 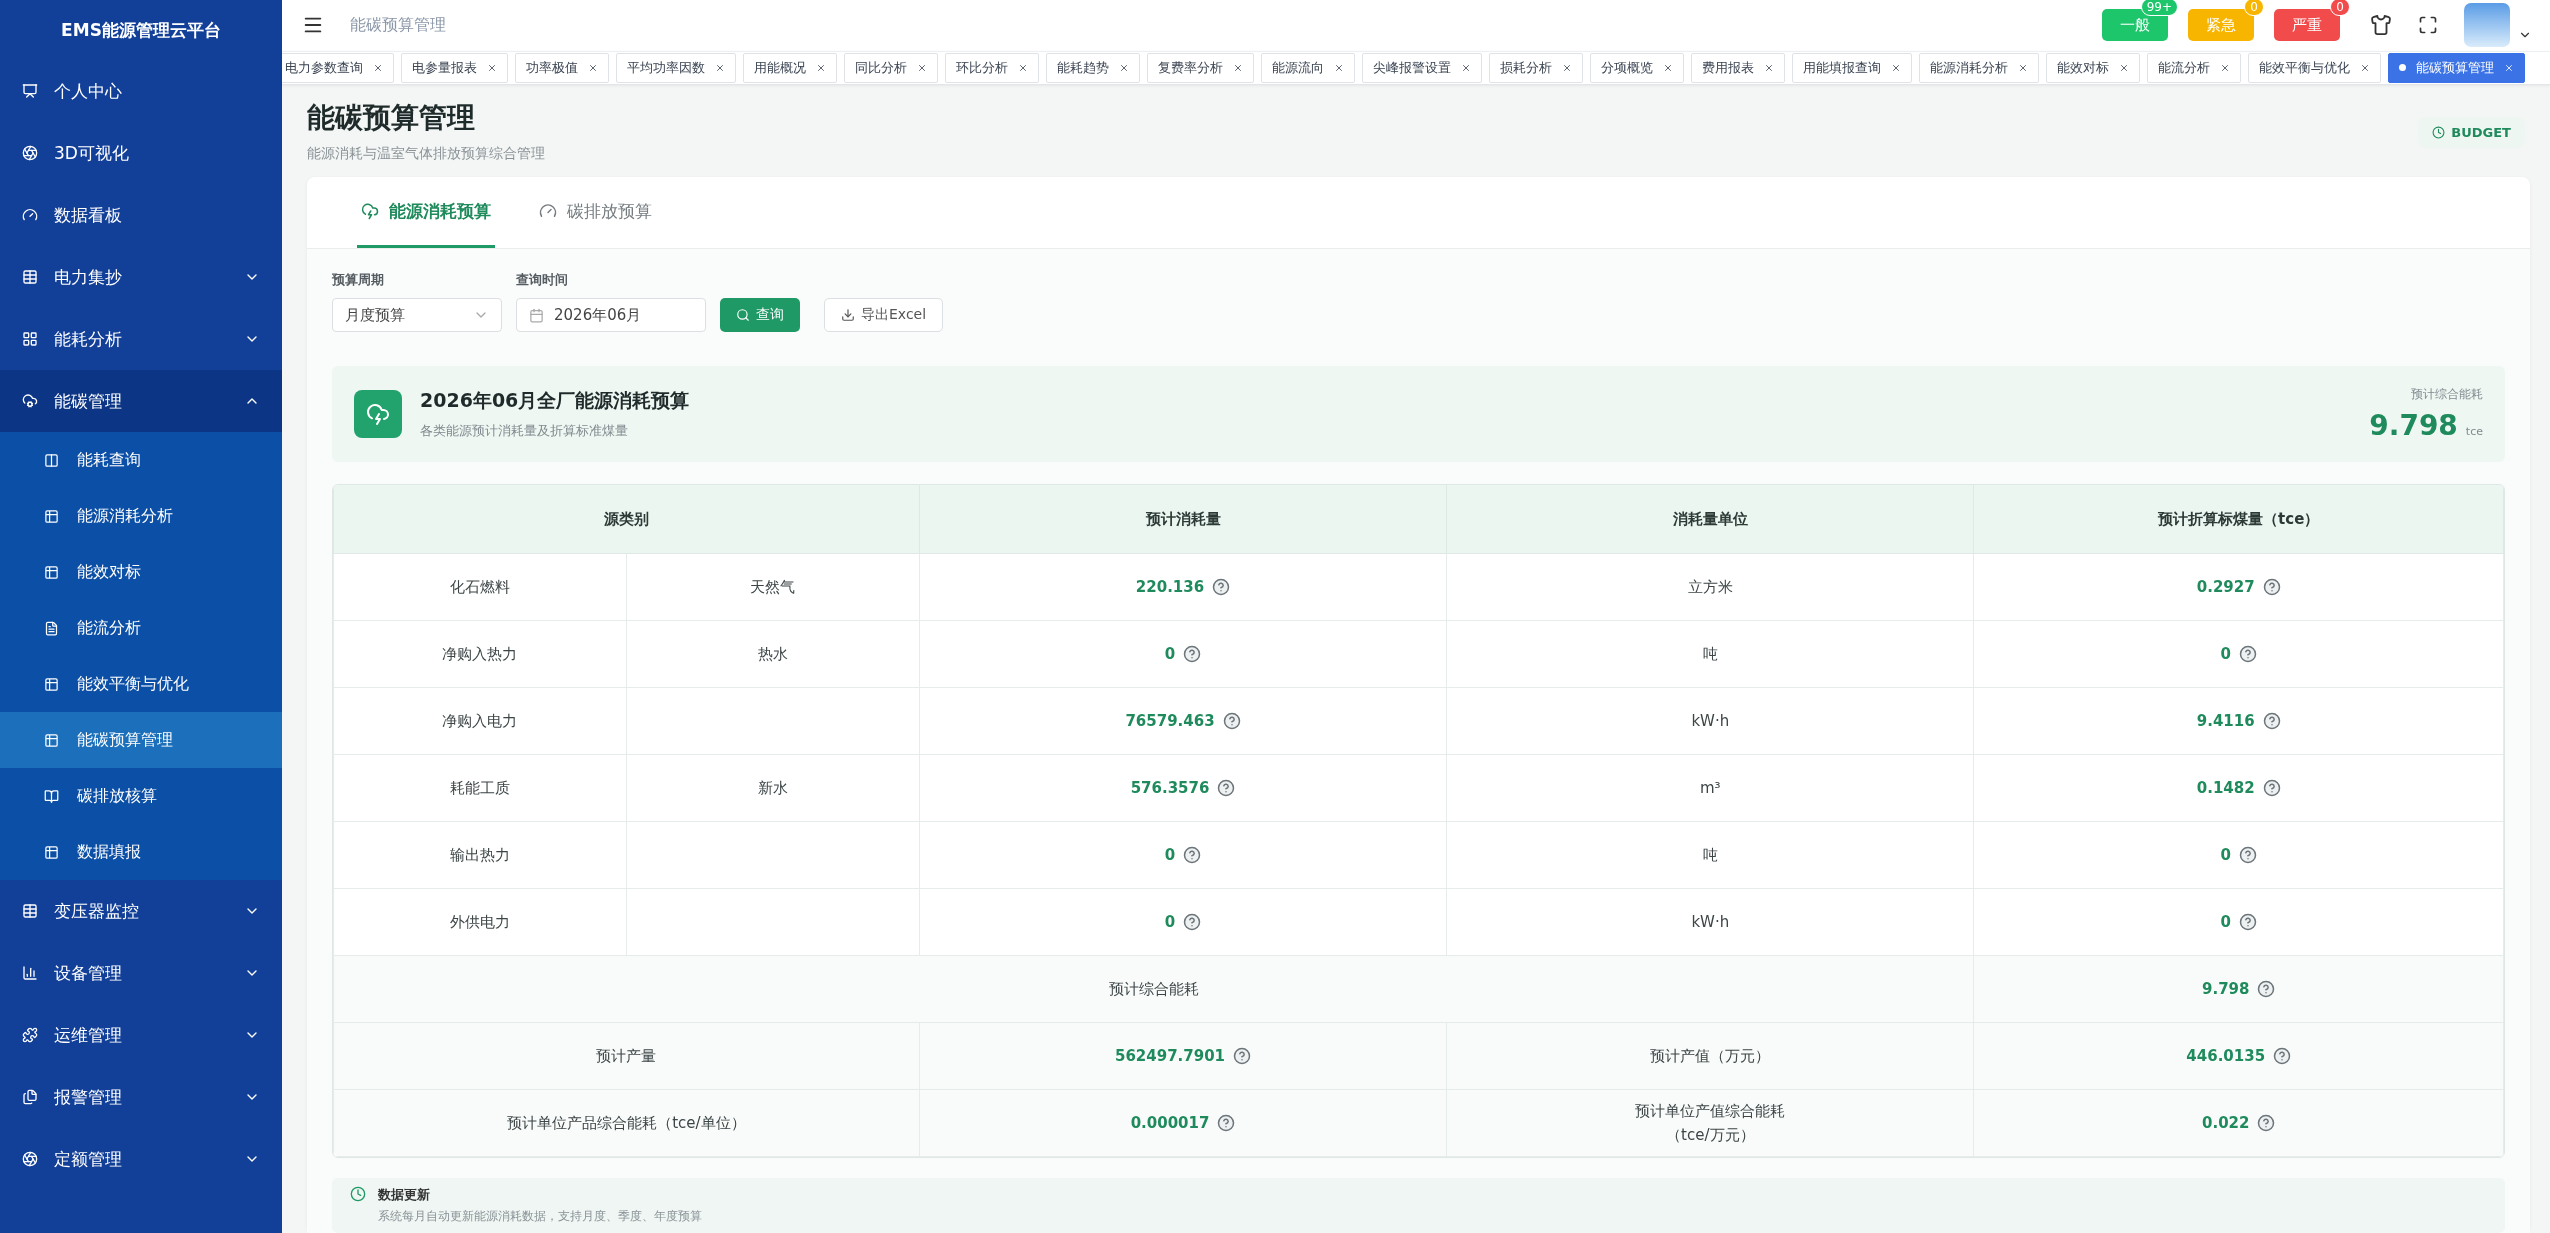 What do you see at coordinates (992, 67) in the screenshot?
I see `page-tab: 环比分析` at bounding box center [992, 67].